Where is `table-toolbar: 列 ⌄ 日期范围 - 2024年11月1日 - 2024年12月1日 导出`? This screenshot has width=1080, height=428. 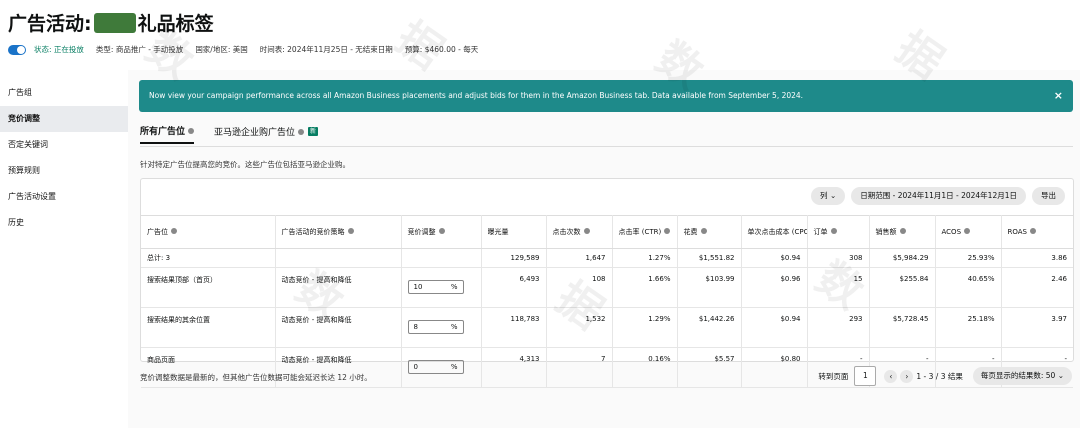
table-toolbar: 列 ⌄ 日期范围 - 2024年11月1日 - 2024年12月1日 导出 is located at coordinates (935, 196).